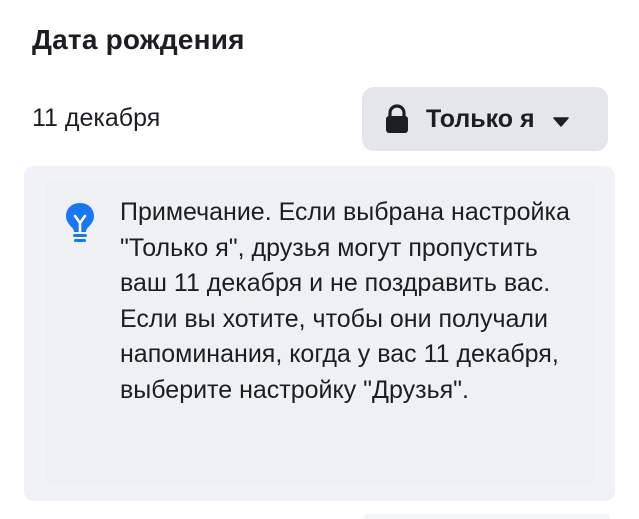 The height and width of the screenshot is (519, 639). Describe the element at coordinates (96, 118) in the screenshot. I see `birthday-date-value: 11 декабря` at that location.